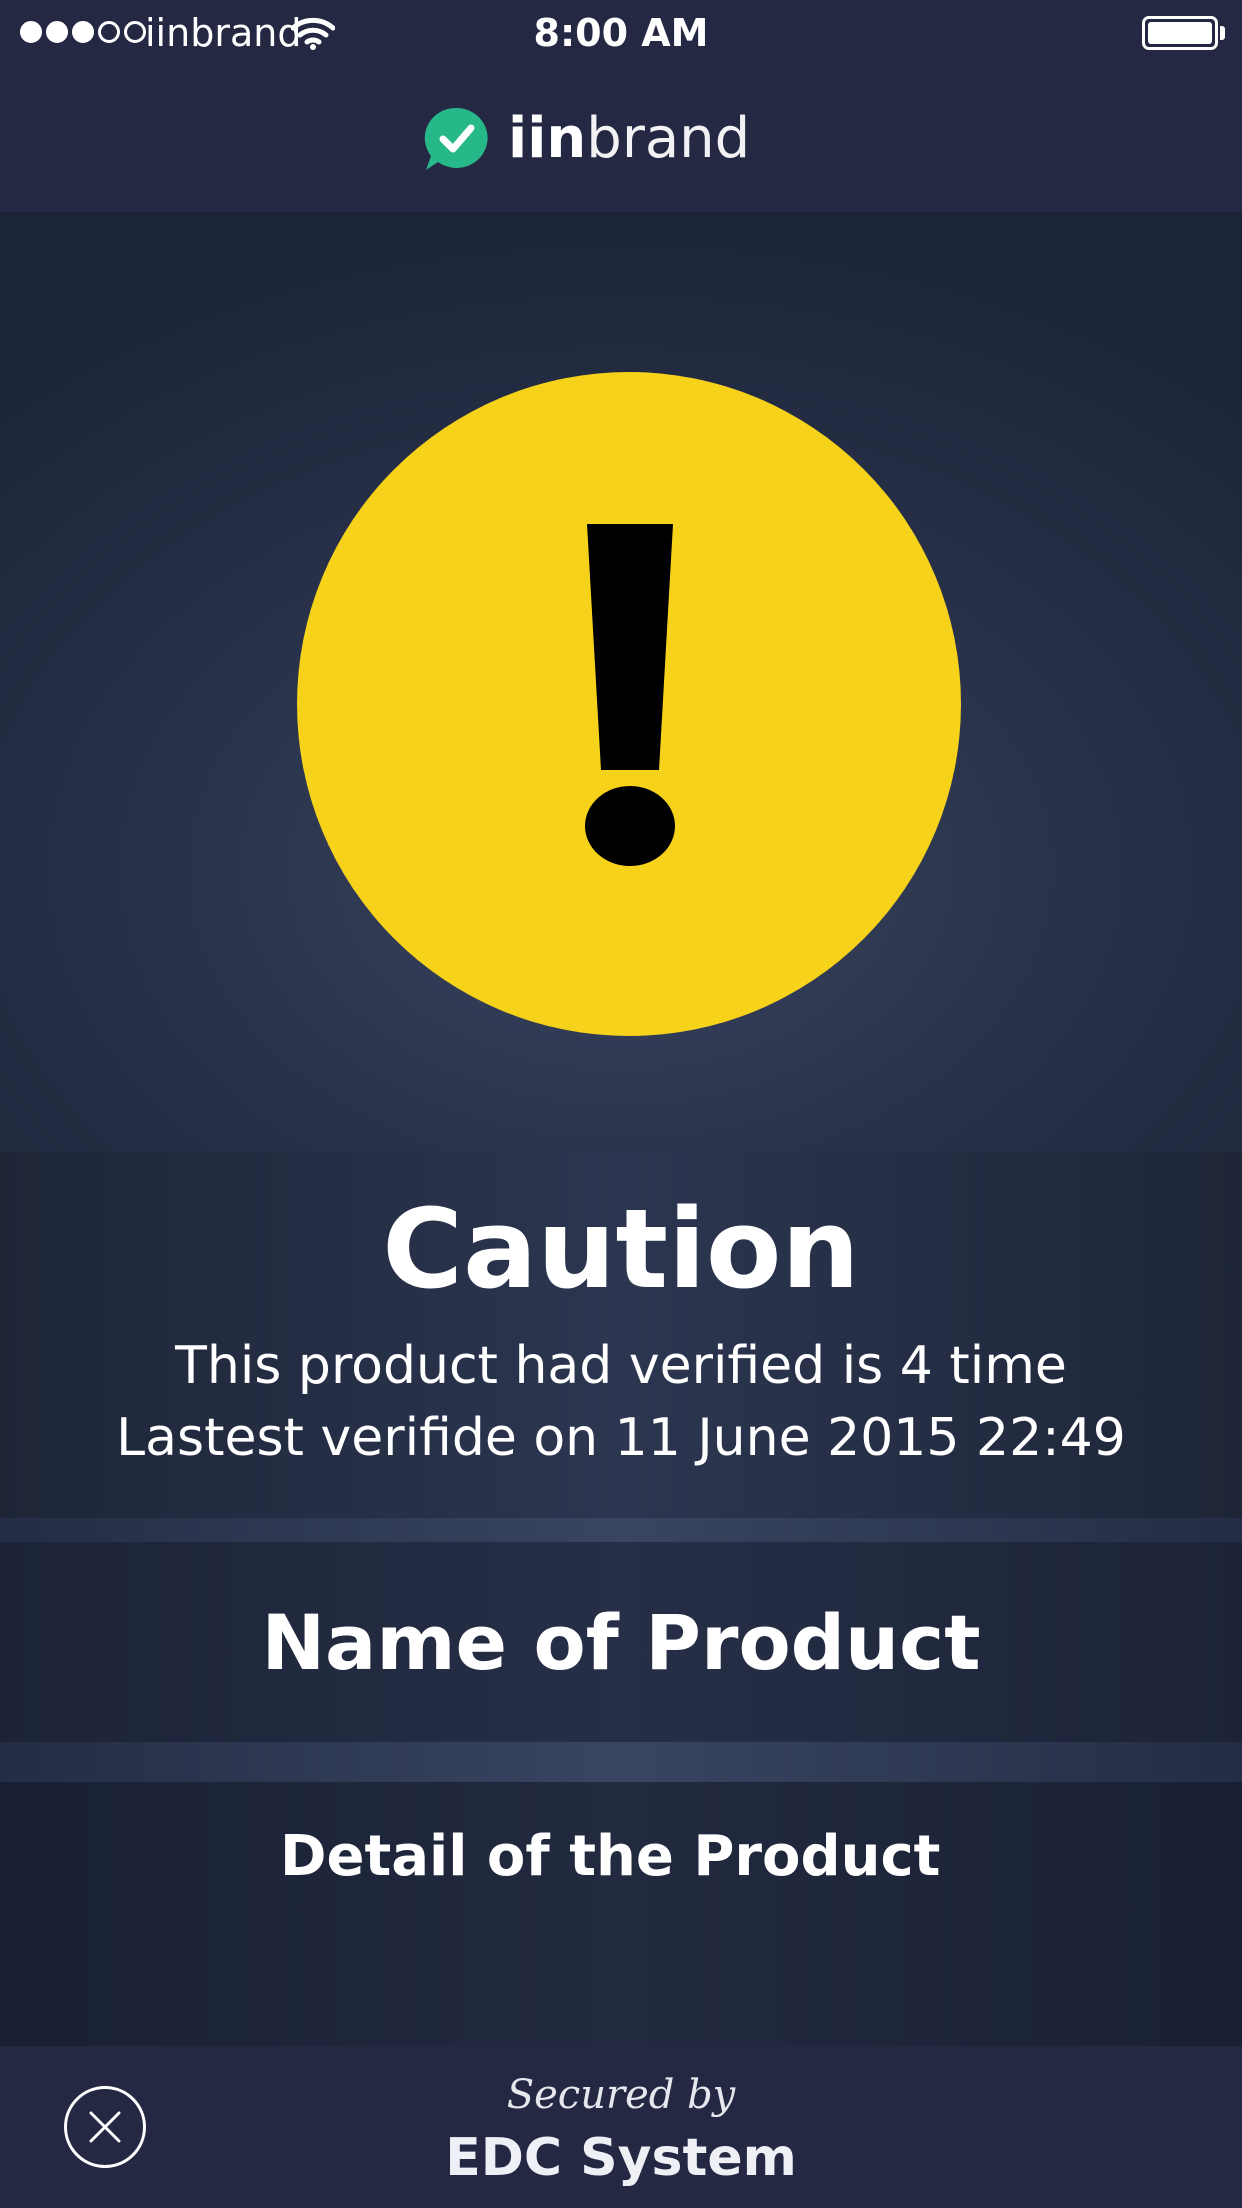 The height and width of the screenshot is (2208, 1242). I want to click on status-time: 8:00 AM, so click(621, 33).